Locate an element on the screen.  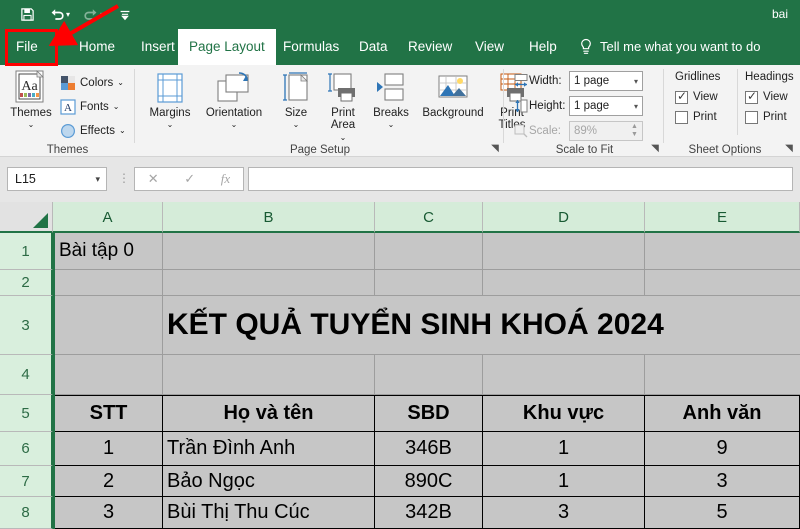
cell-c4 is located at coordinates (429, 375).